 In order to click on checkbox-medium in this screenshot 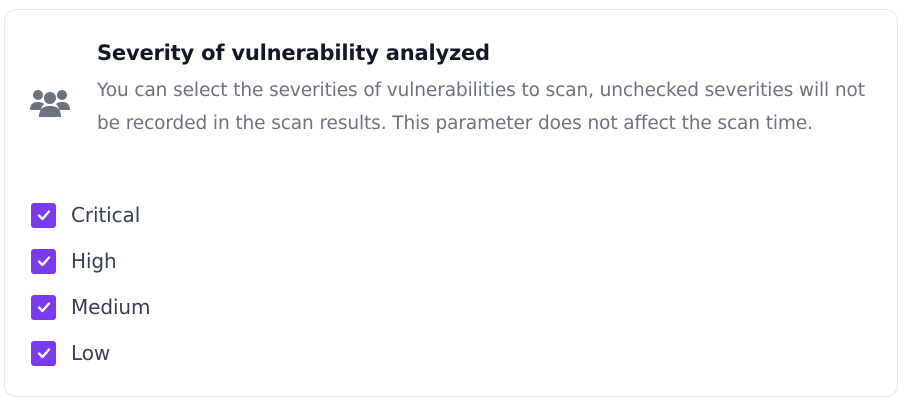, I will do `click(43, 307)`.